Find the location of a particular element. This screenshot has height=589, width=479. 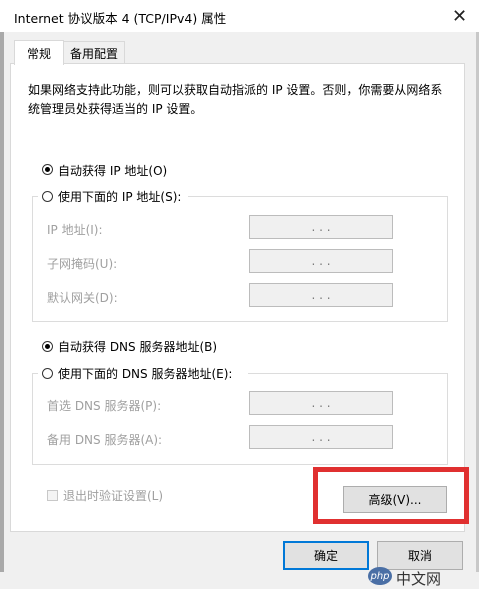

cancel-button: 取消 is located at coordinates (420, 555).